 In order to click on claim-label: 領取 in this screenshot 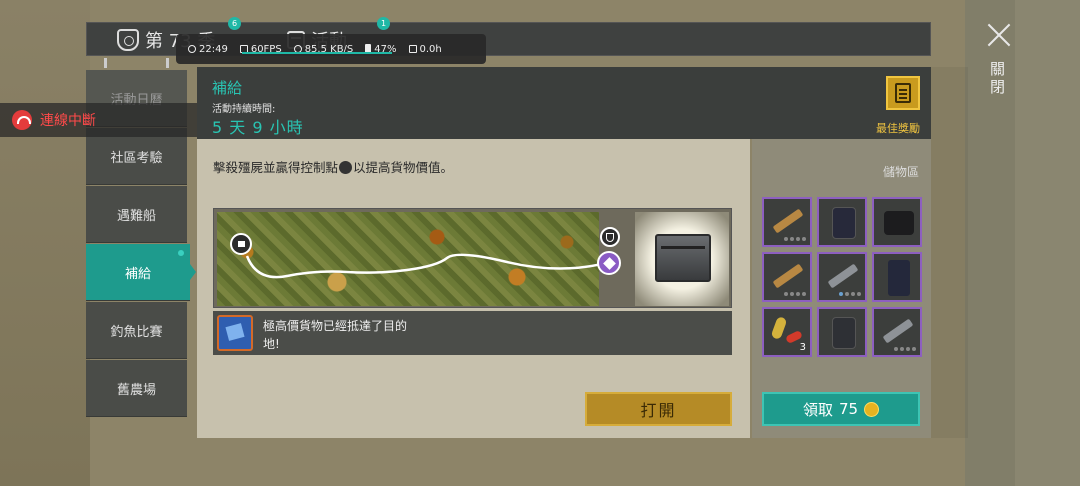, I will do `click(817, 409)`.